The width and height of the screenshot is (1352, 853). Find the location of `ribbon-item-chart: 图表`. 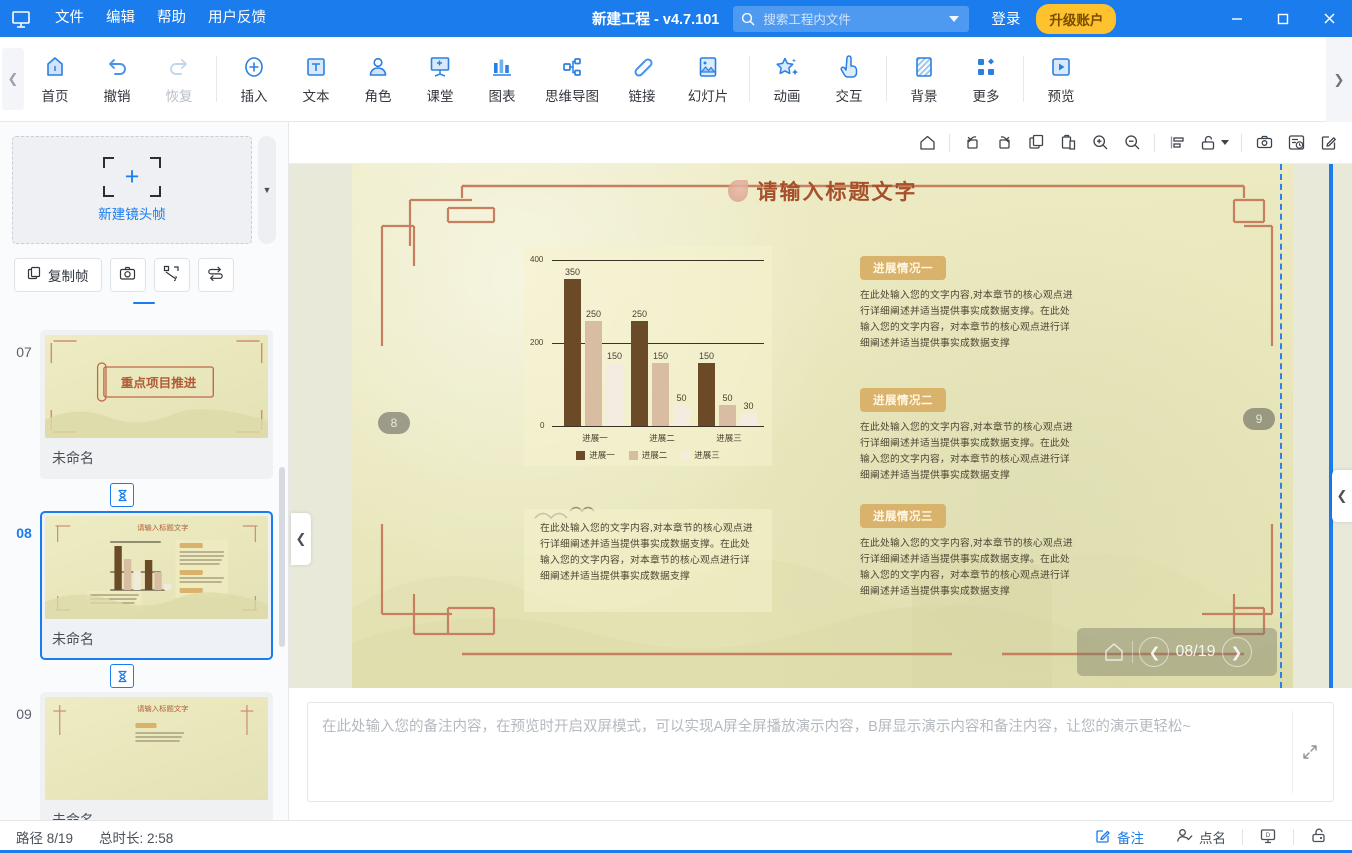

ribbon-item-chart: 图表 is located at coordinates (502, 79).